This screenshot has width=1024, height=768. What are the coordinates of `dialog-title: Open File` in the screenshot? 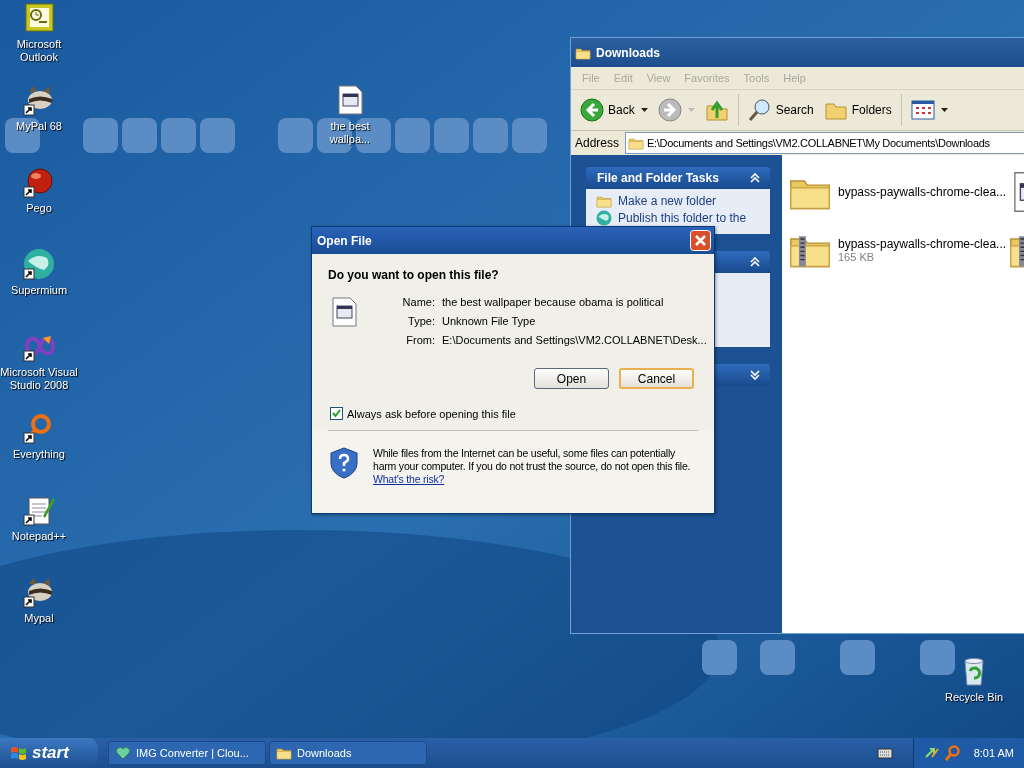 It's located at (344, 240).